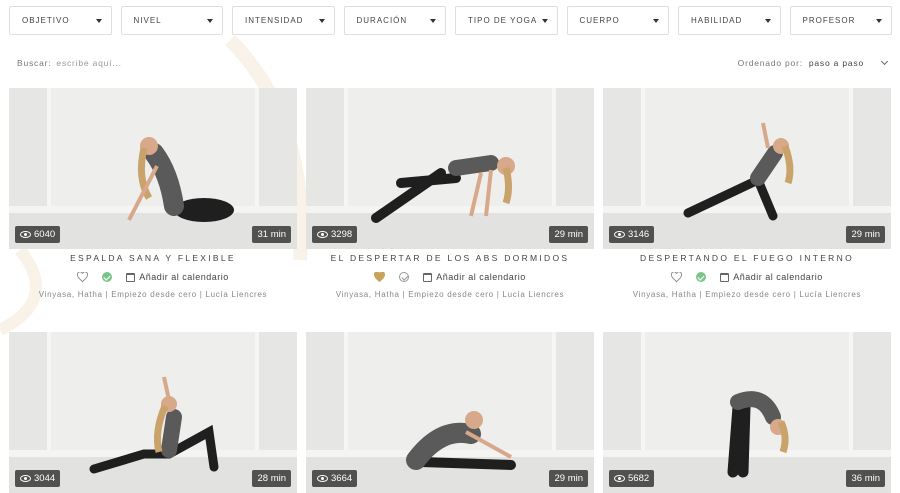 The height and width of the screenshot is (493, 900). I want to click on class-card: 3664 29 min, so click(450, 412).